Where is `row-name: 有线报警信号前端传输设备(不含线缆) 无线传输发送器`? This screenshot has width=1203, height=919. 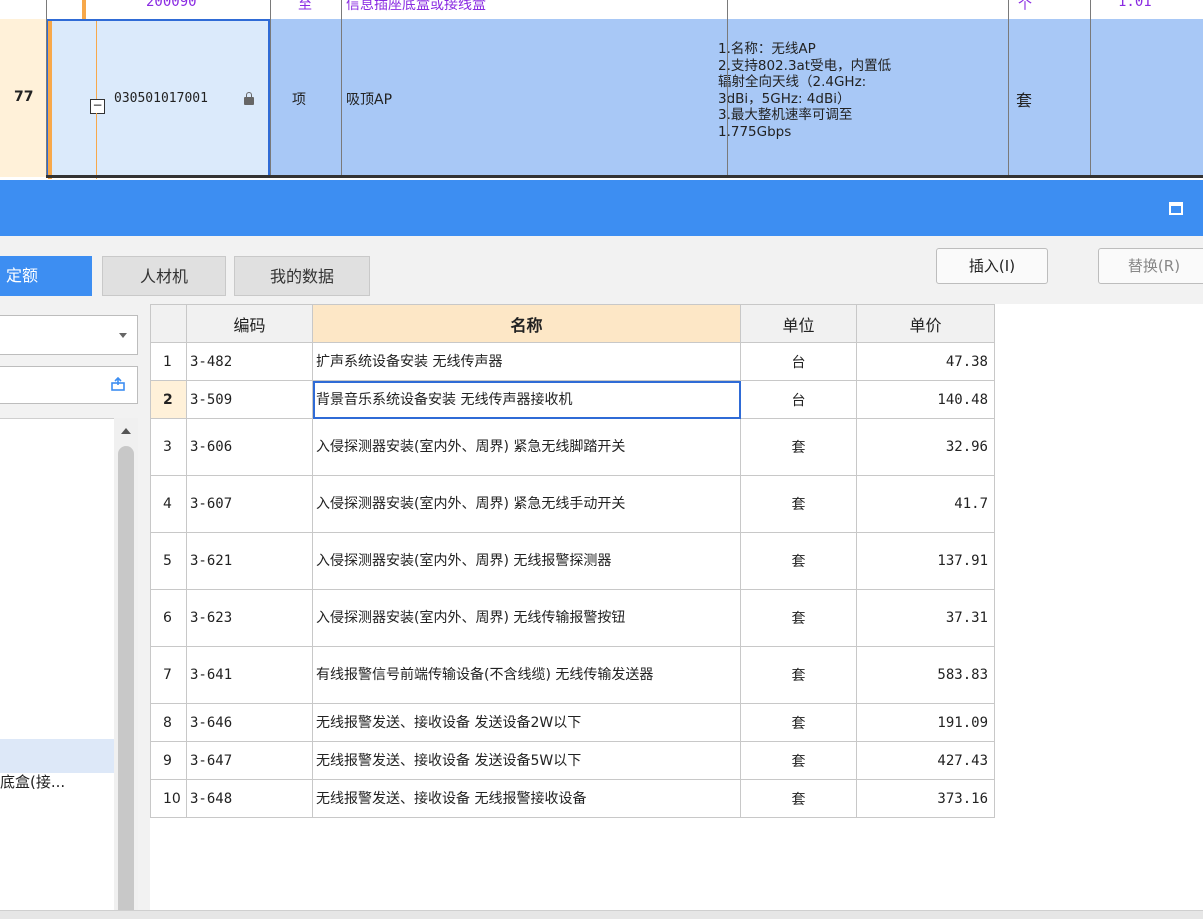 row-name: 有线报警信号前端传输设备(不含线缆) 无线传输发送器 is located at coordinates (526, 675).